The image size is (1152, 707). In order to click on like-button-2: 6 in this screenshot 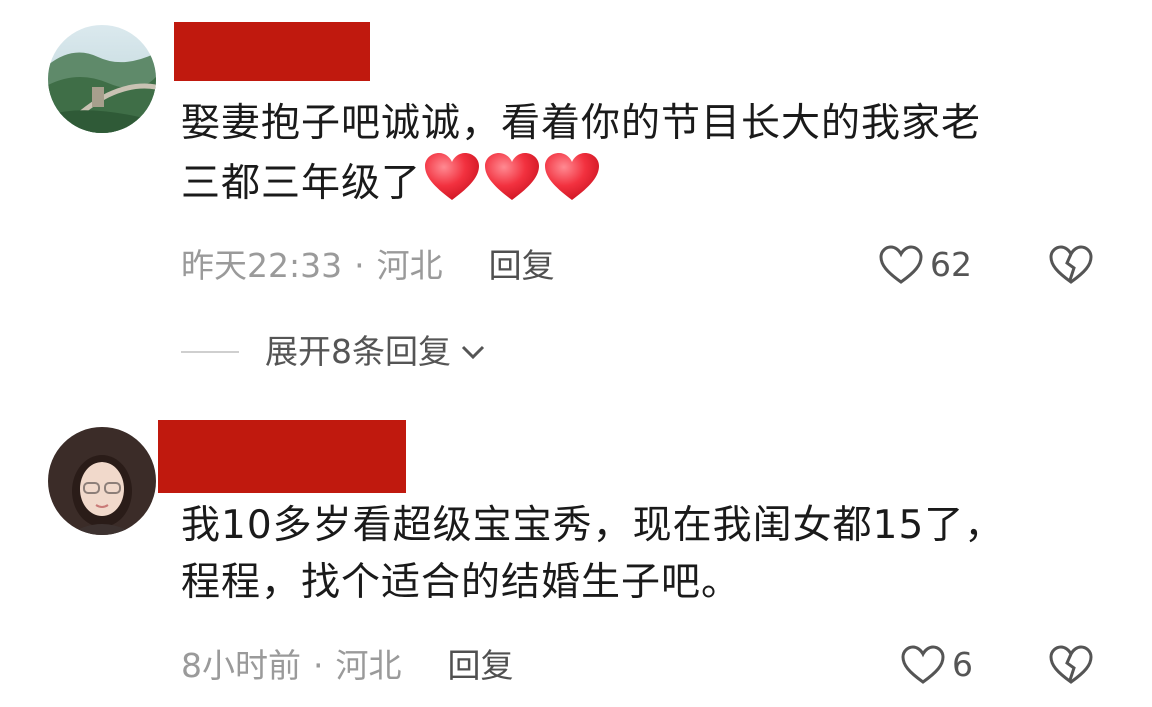, I will do `click(936, 665)`.